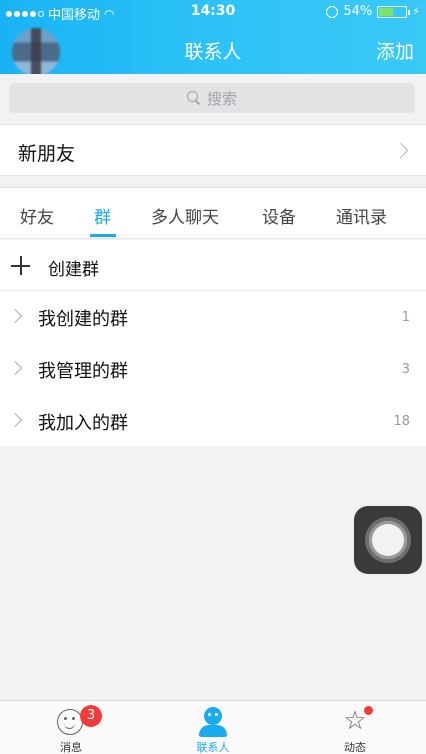 Image resolution: width=426 pixels, height=754 pixels. I want to click on group-count: 3, so click(405, 369).